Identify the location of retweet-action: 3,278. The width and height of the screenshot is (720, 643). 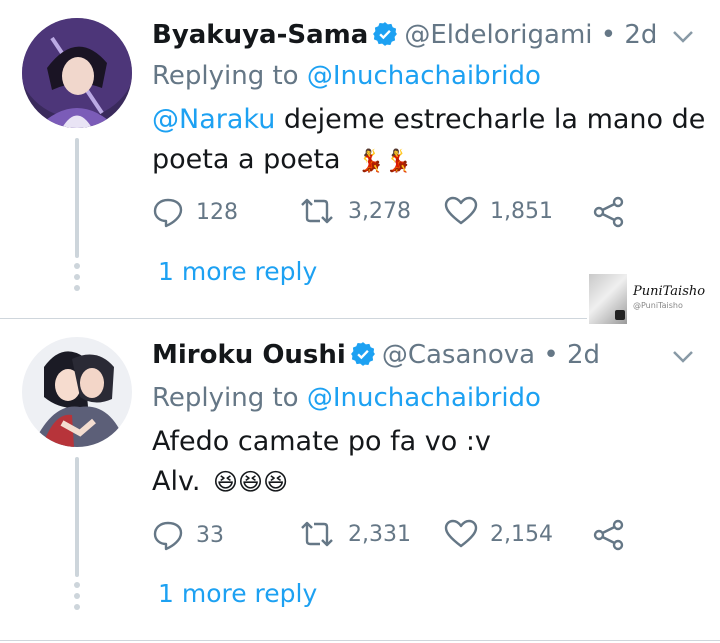
(354, 211).